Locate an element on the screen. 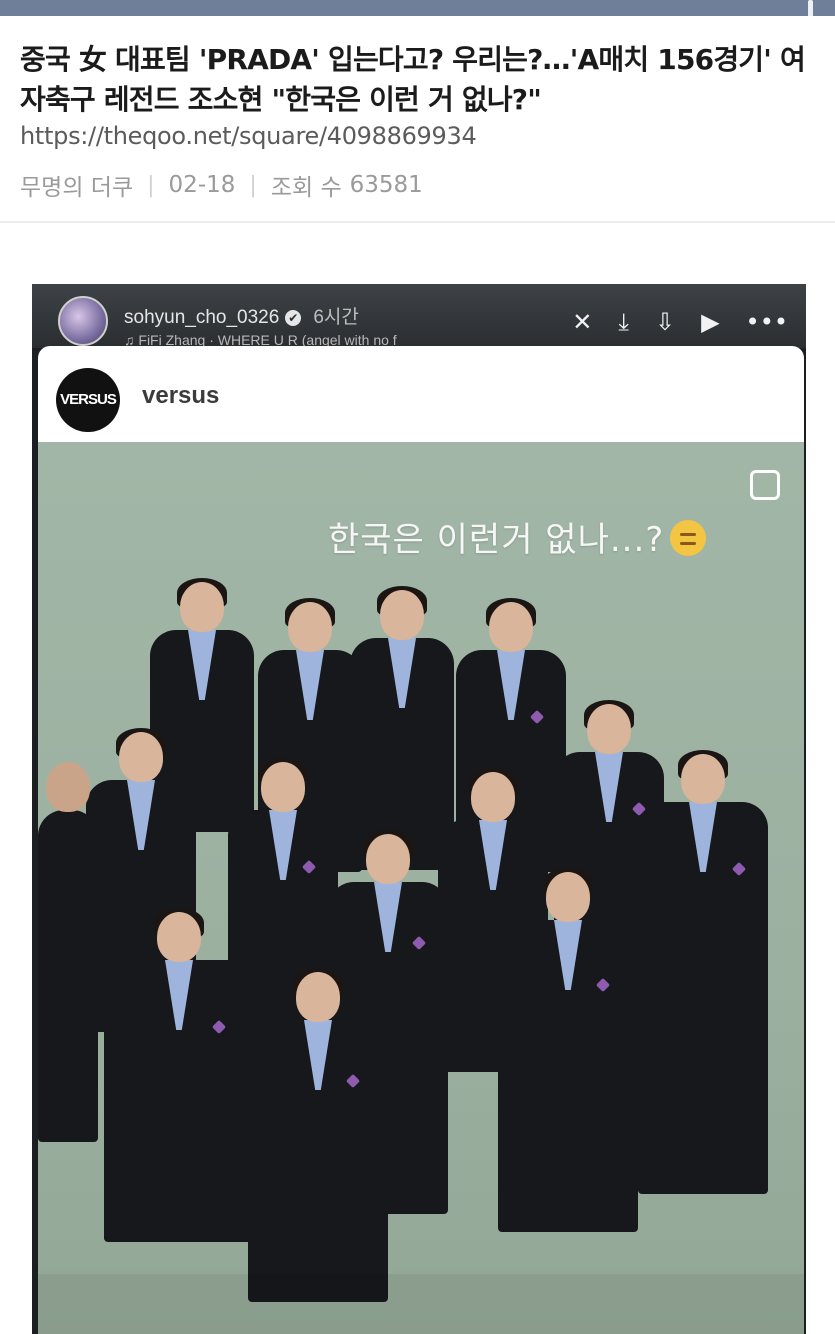 This screenshot has height=1334, width=835. story-actions: ✕ ⤓ ⇩ ▶ ••• is located at coordinates (680, 322).